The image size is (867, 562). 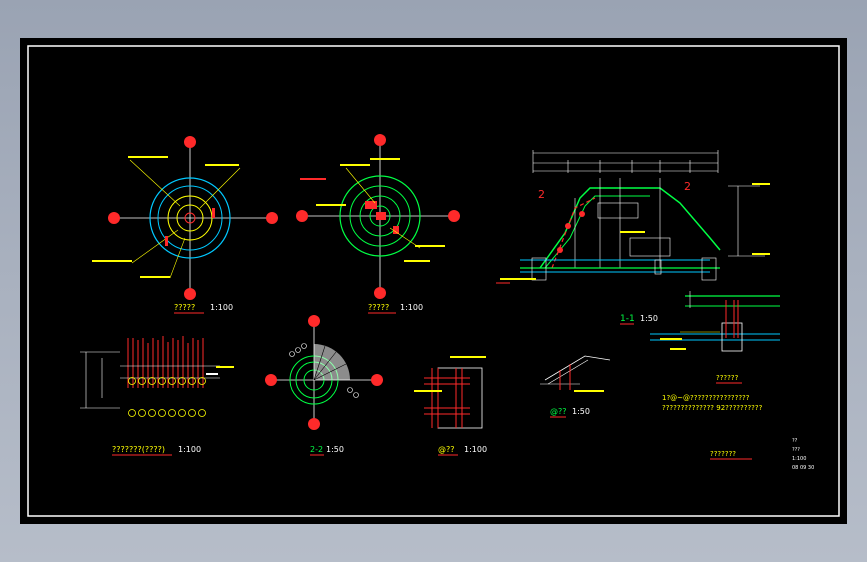 What do you see at coordinates (575, 386) in the screenshot?
I see `detail-b: @?? 1:50` at bounding box center [575, 386].